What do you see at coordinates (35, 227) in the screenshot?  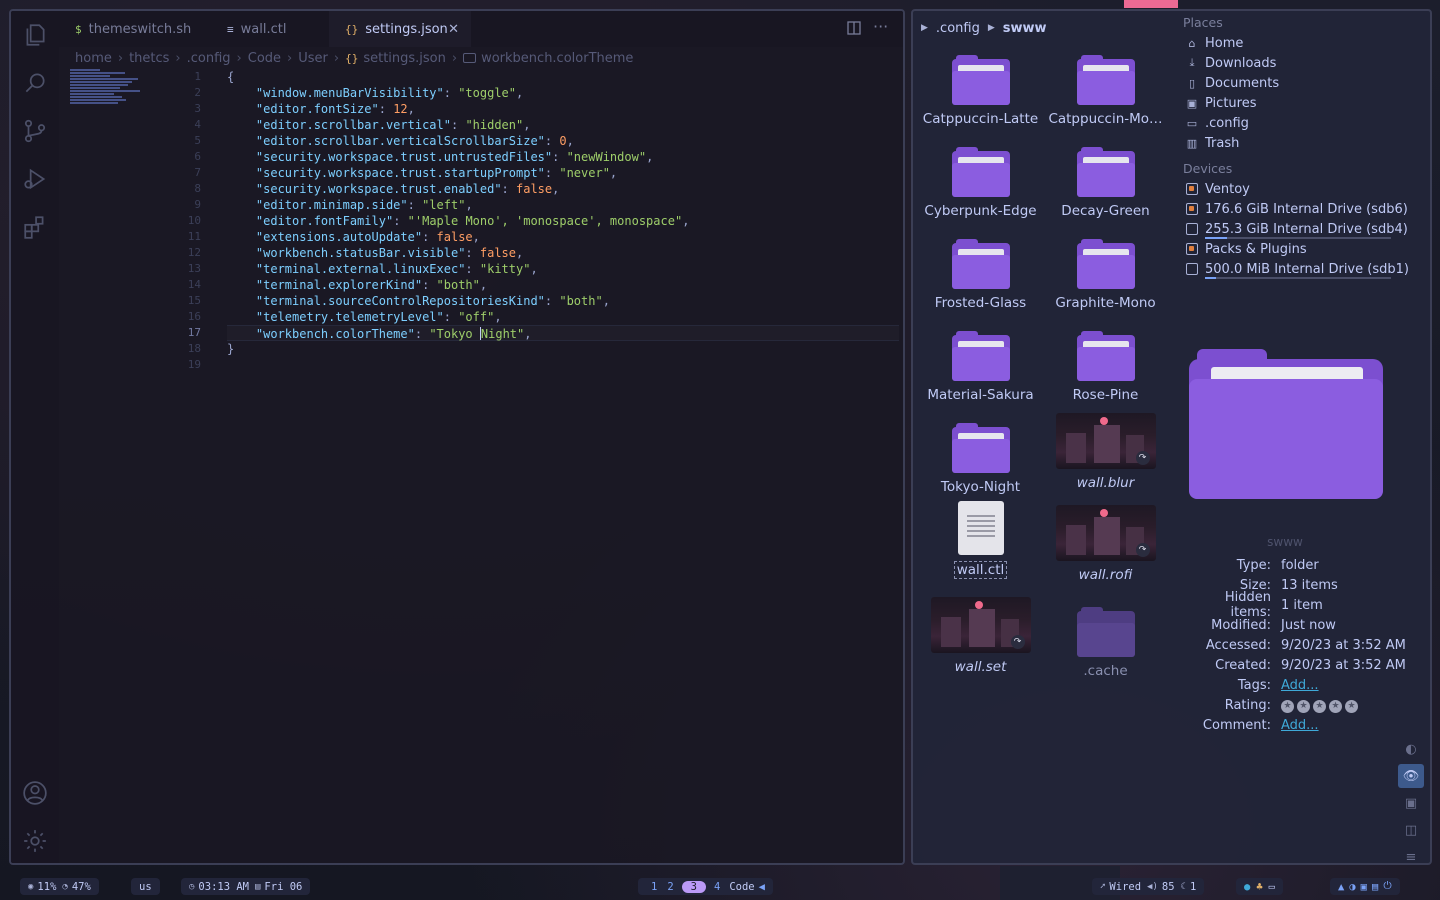 I see `extensions-icon` at bounding box center [35, 227].